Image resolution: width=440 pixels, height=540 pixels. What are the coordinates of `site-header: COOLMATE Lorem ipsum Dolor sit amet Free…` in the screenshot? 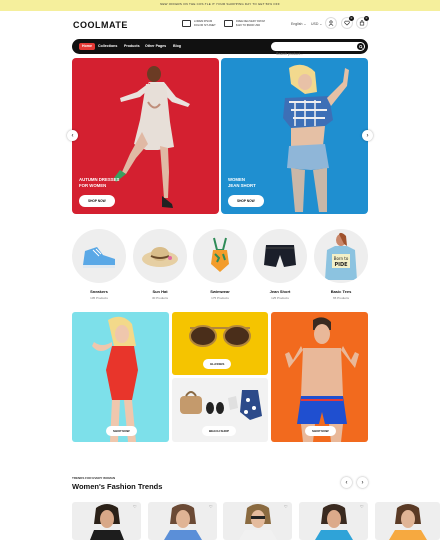 It's located at (220, 25).